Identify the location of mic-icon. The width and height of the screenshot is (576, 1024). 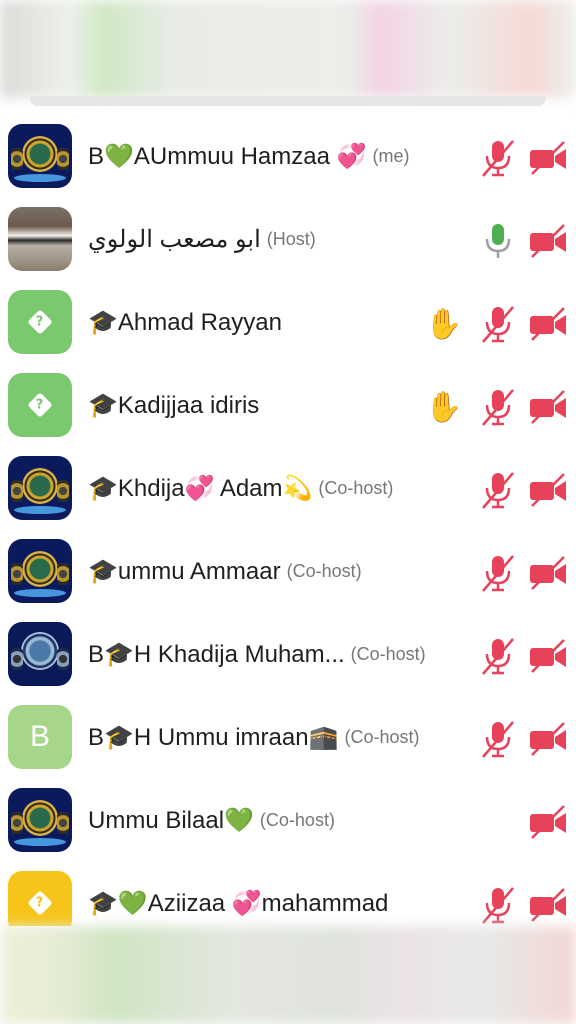
(498, 241).